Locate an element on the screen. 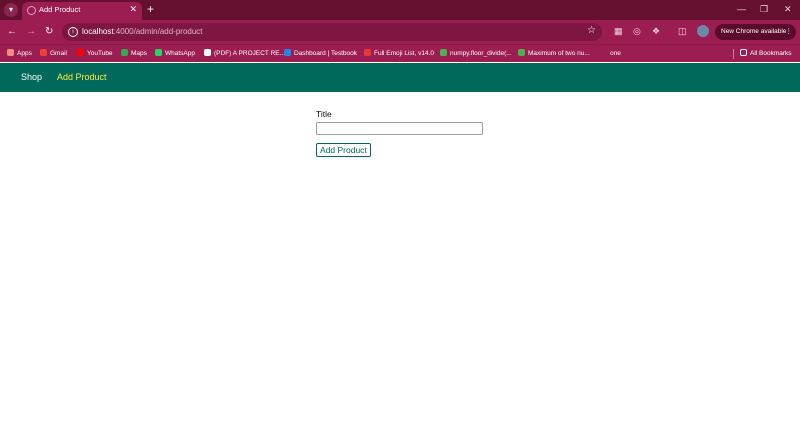 This screenshot has width=800, height=433. new-tab-icon: + is located at coordinates (150, 9).